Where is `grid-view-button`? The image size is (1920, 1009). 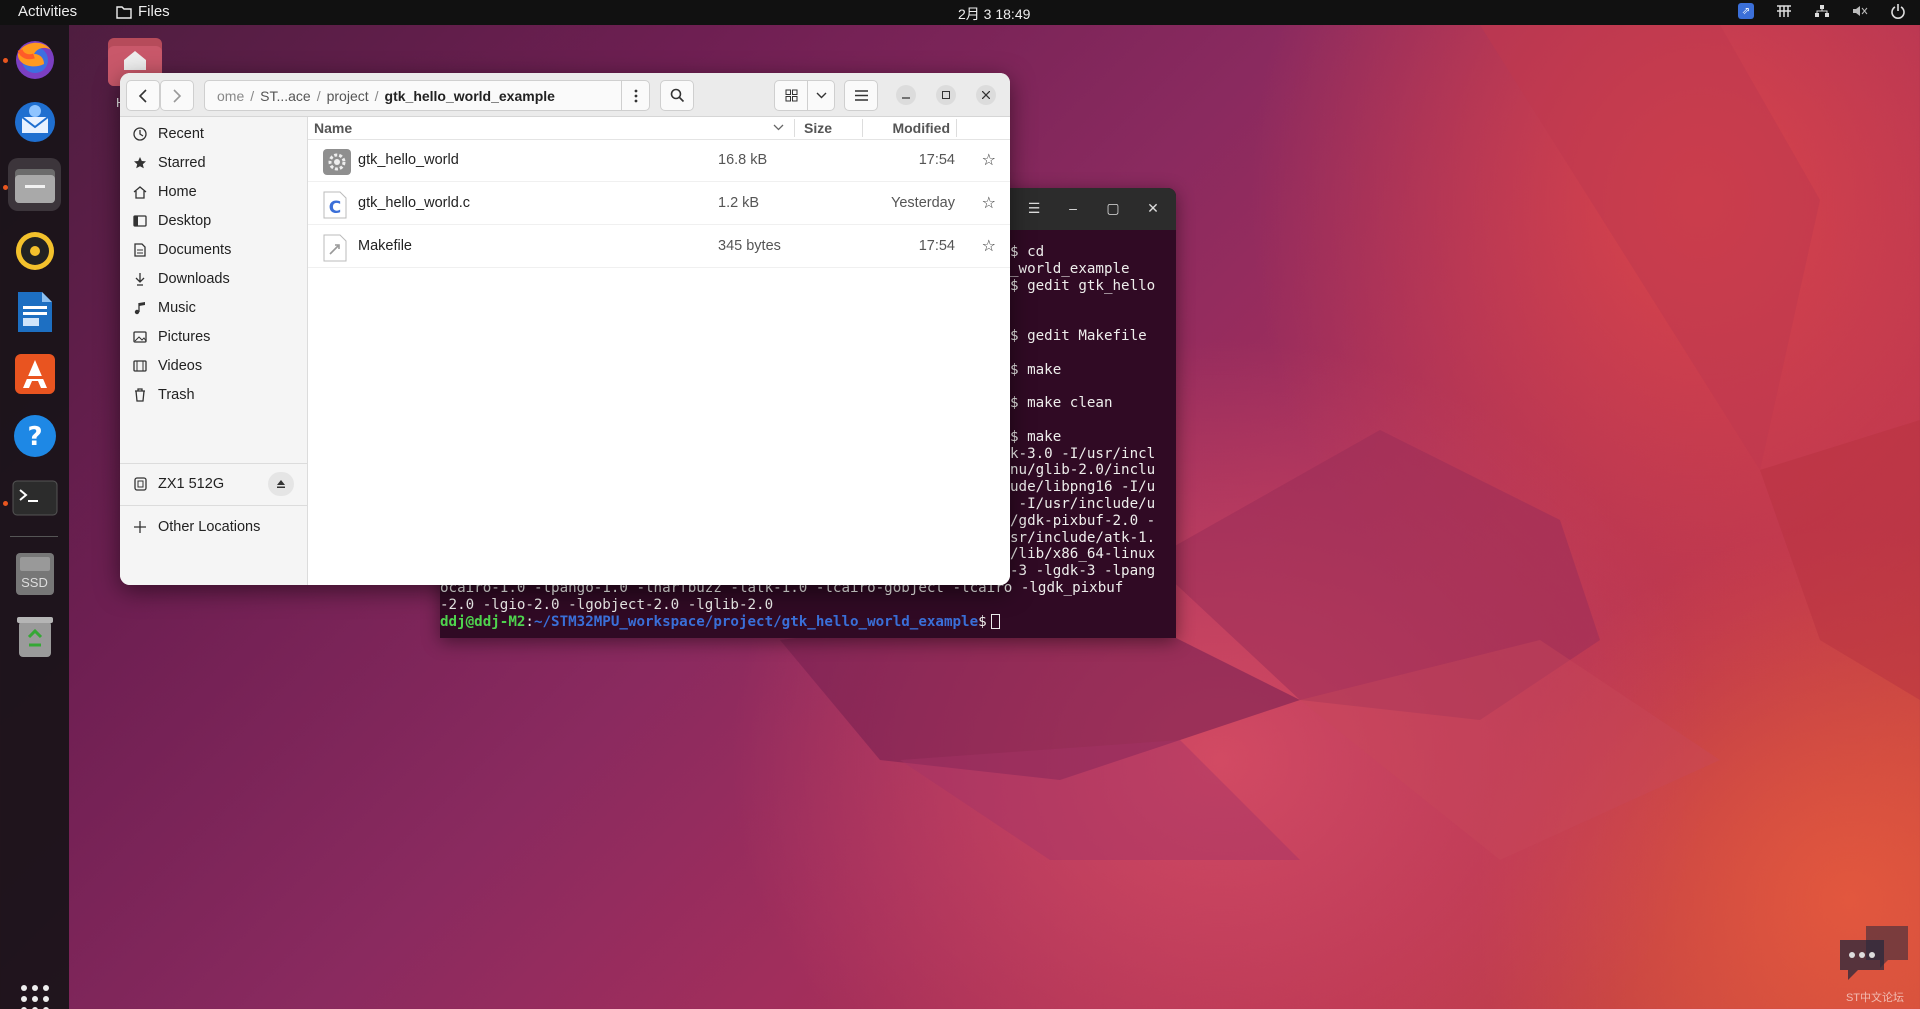
grid-view-button is located at coordinates (791, 95).